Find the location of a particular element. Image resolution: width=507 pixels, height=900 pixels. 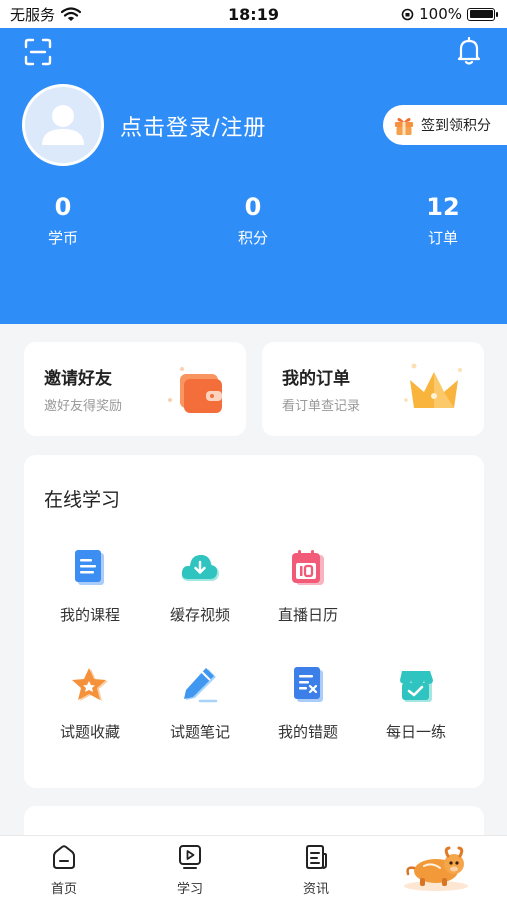

status-left: 无服务 is located at coordinates (46, 14).